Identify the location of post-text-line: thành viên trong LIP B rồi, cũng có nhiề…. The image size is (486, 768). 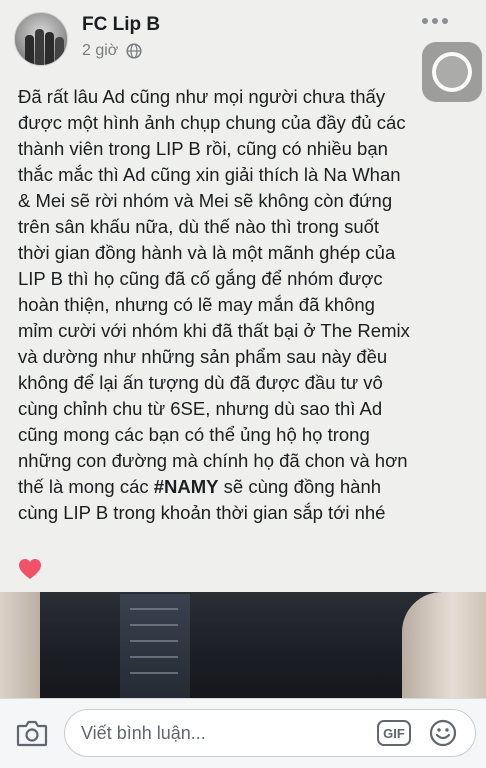
(203, 148).